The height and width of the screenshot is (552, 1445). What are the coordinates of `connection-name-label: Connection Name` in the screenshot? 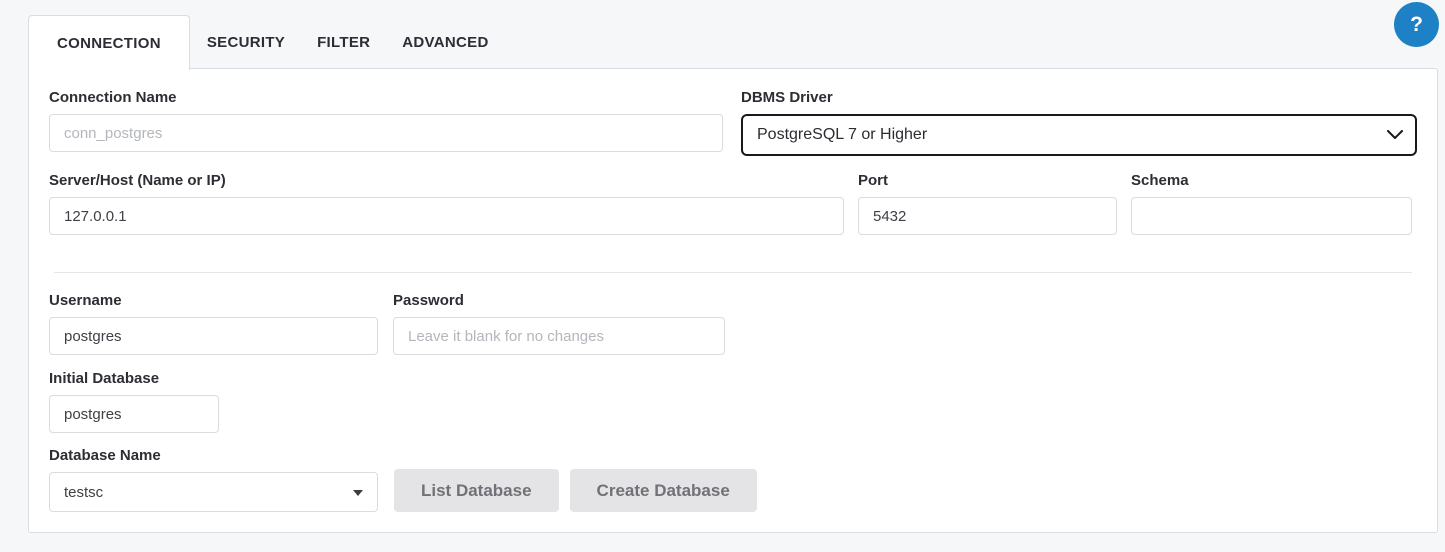 It's located at (113, 97).